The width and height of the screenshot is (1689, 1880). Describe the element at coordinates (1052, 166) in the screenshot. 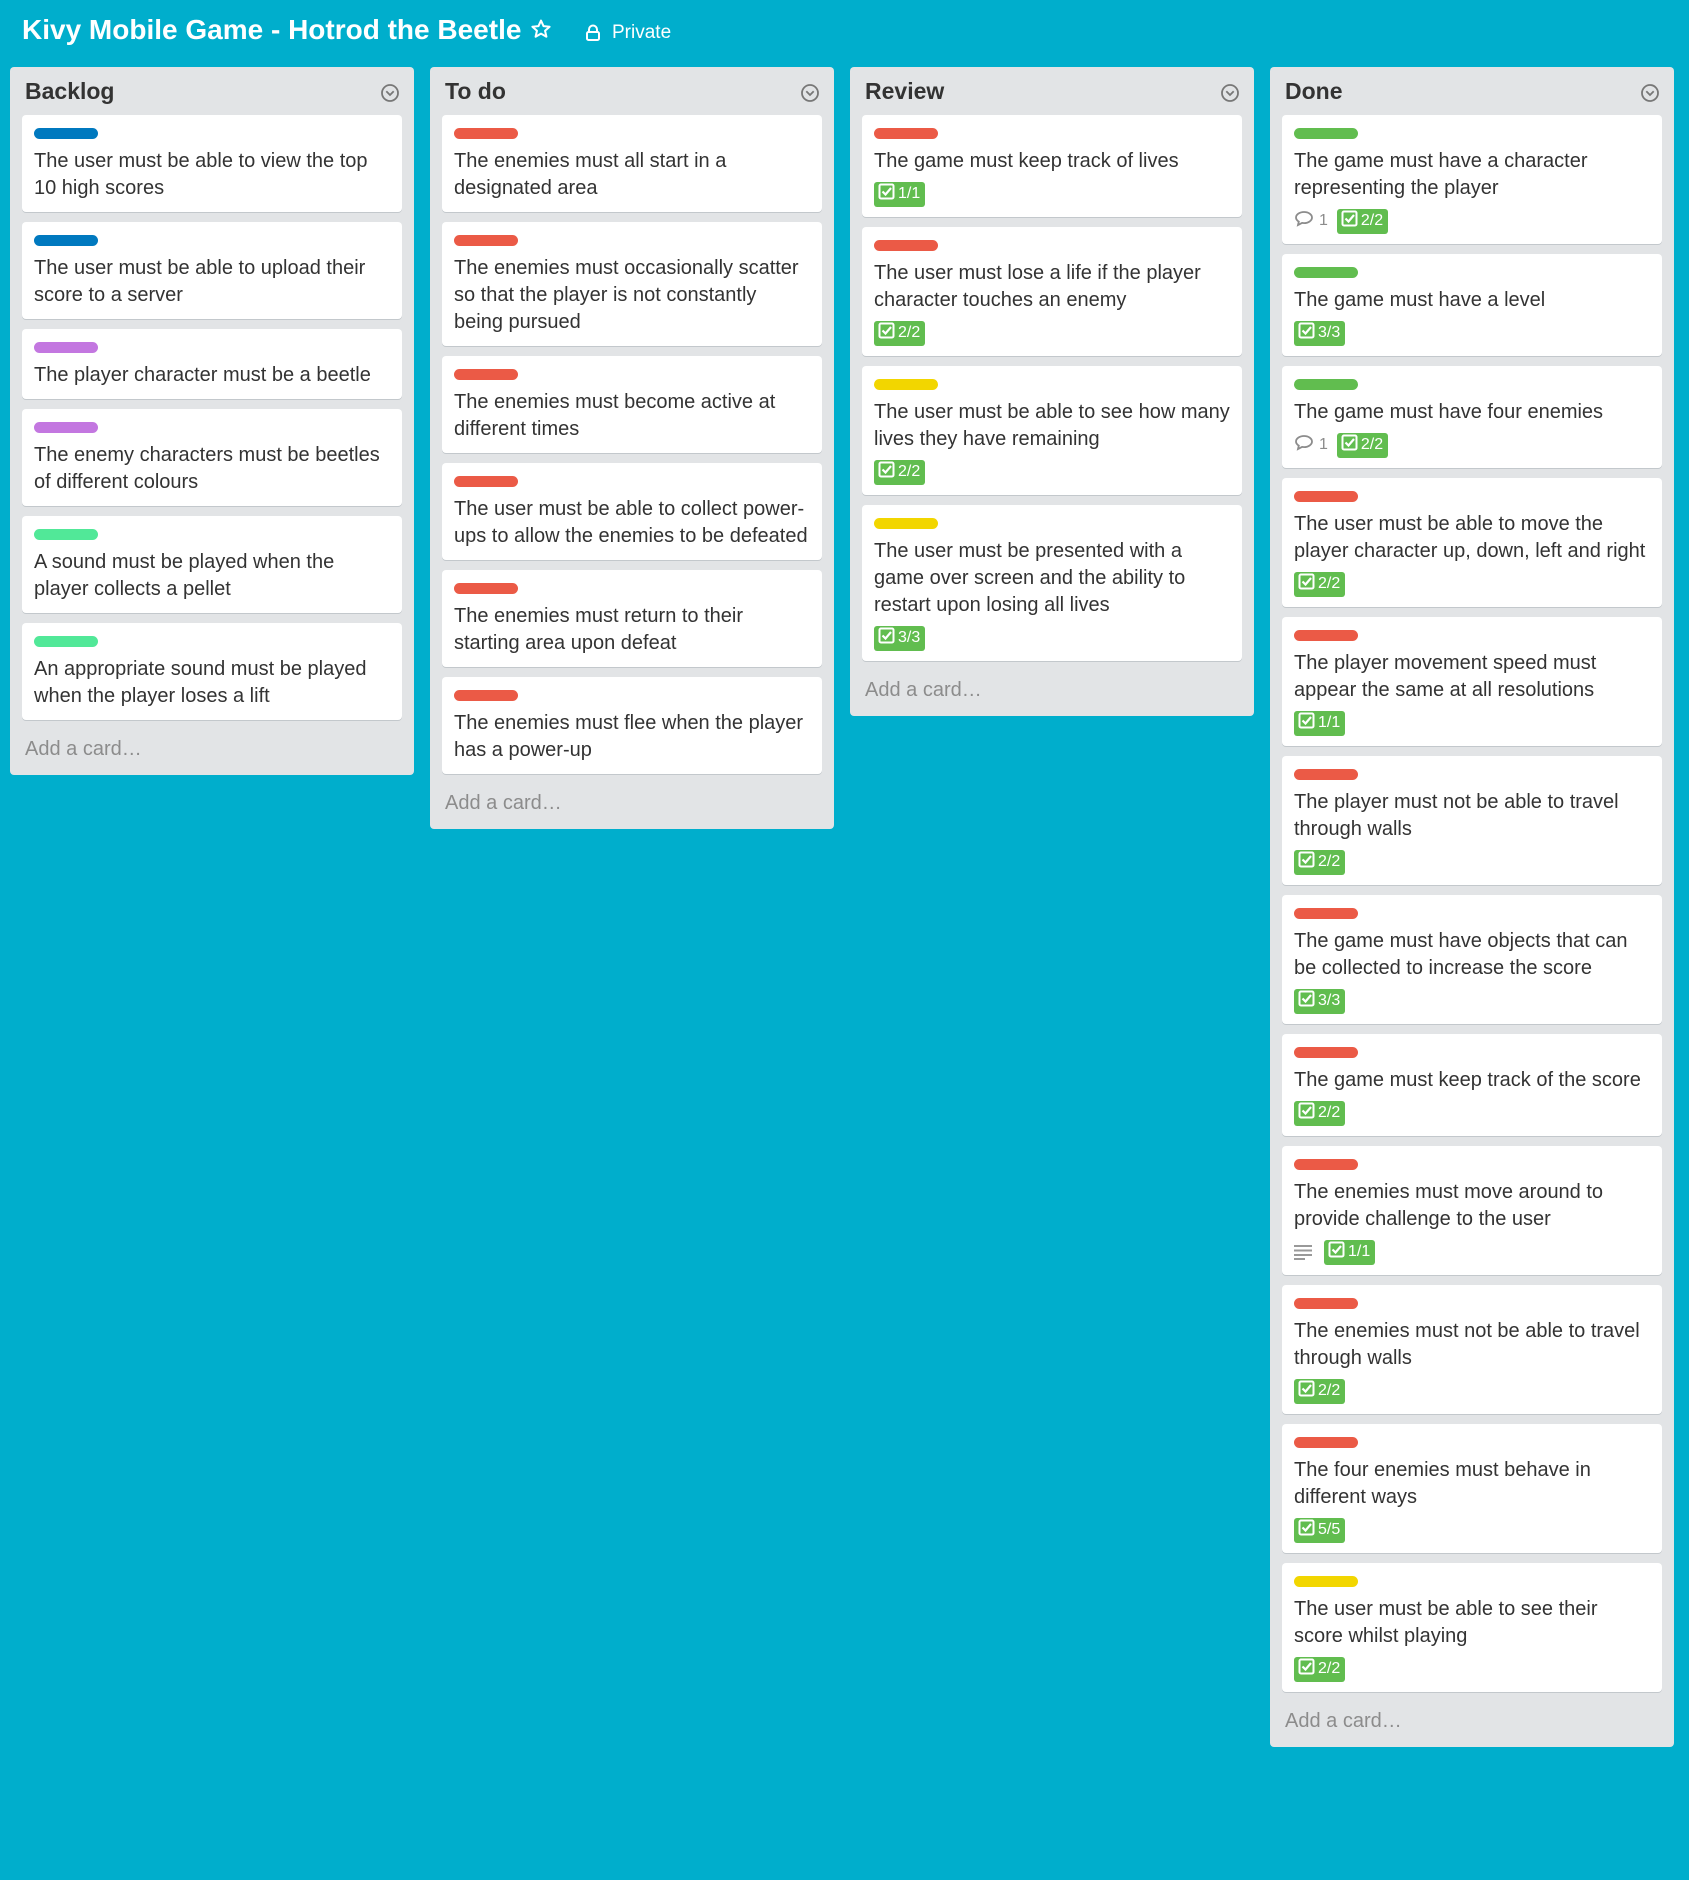

I see `card: The game must keep track of lives 1/1` at that location.